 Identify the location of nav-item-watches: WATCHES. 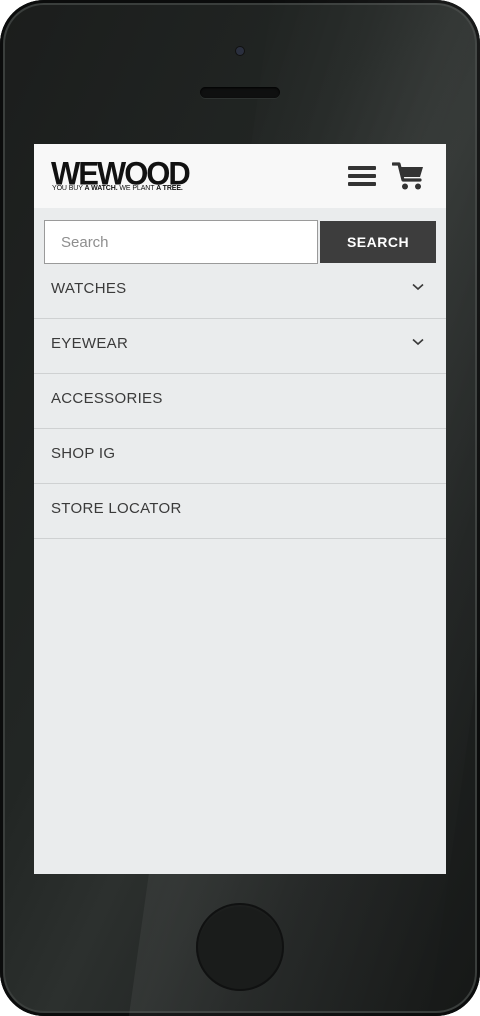
(240, 291).